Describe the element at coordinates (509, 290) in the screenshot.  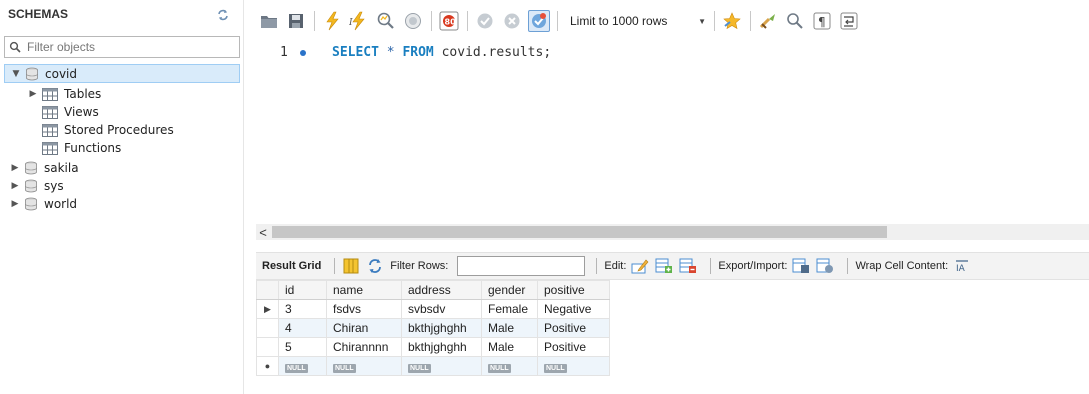
I see `column-header-gender: gender` at that location.